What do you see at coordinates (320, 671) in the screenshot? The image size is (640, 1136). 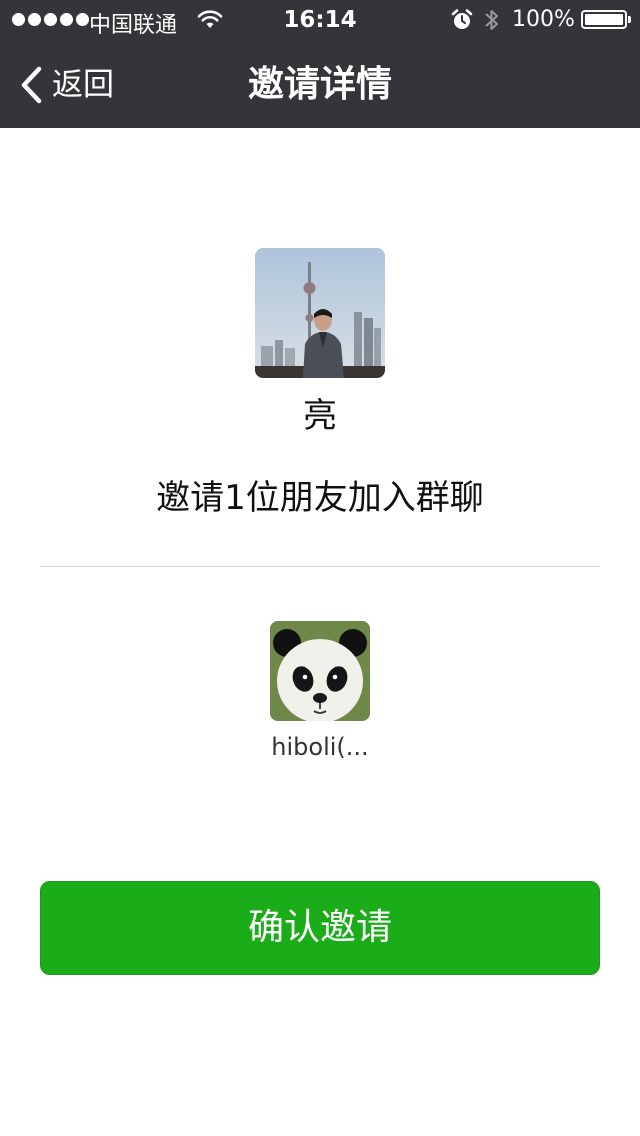 I see `invitee-avatar` at bounding box center [320, 671].